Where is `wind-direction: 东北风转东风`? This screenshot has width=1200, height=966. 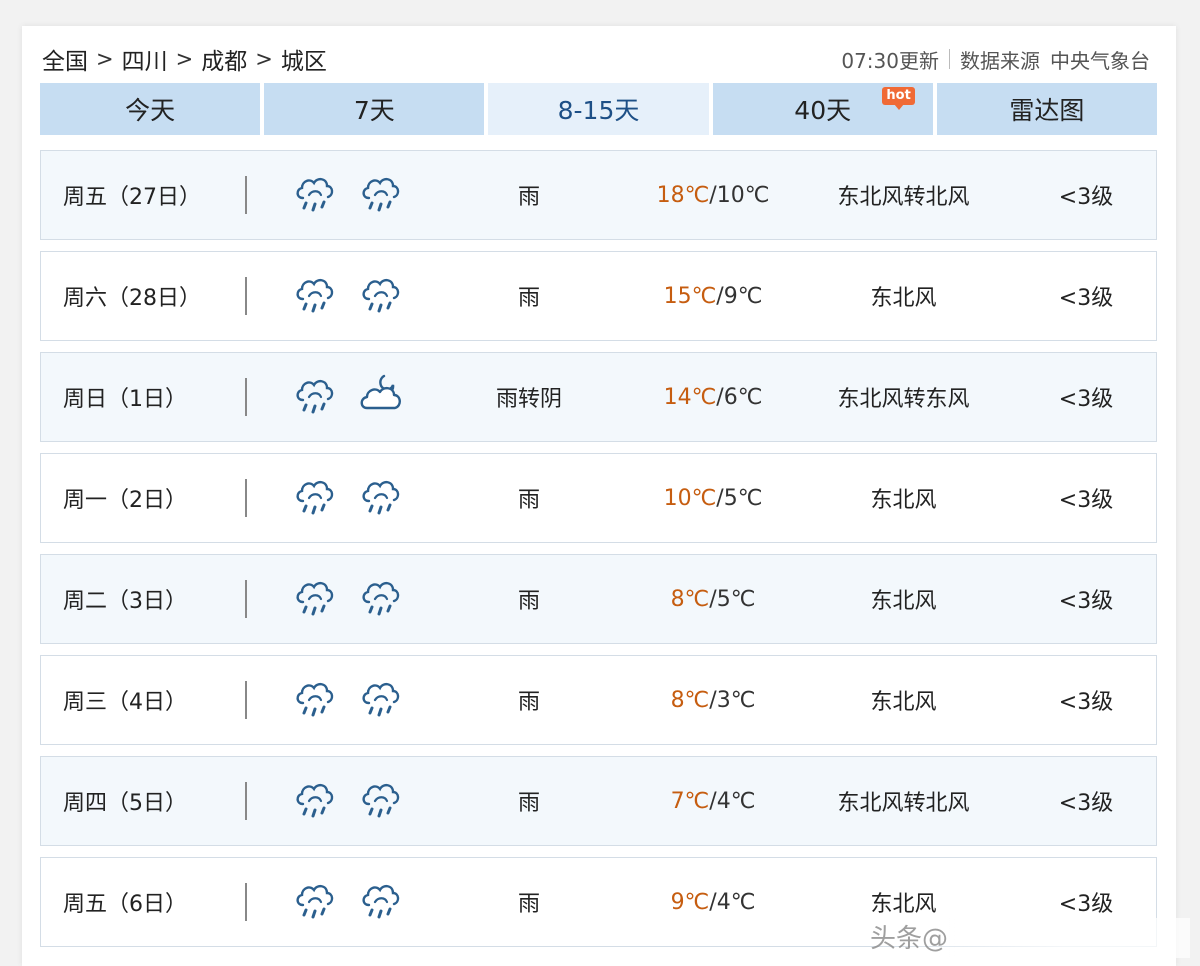 wind-direction: 东北风转东风 is located at coordinates (903, 399).